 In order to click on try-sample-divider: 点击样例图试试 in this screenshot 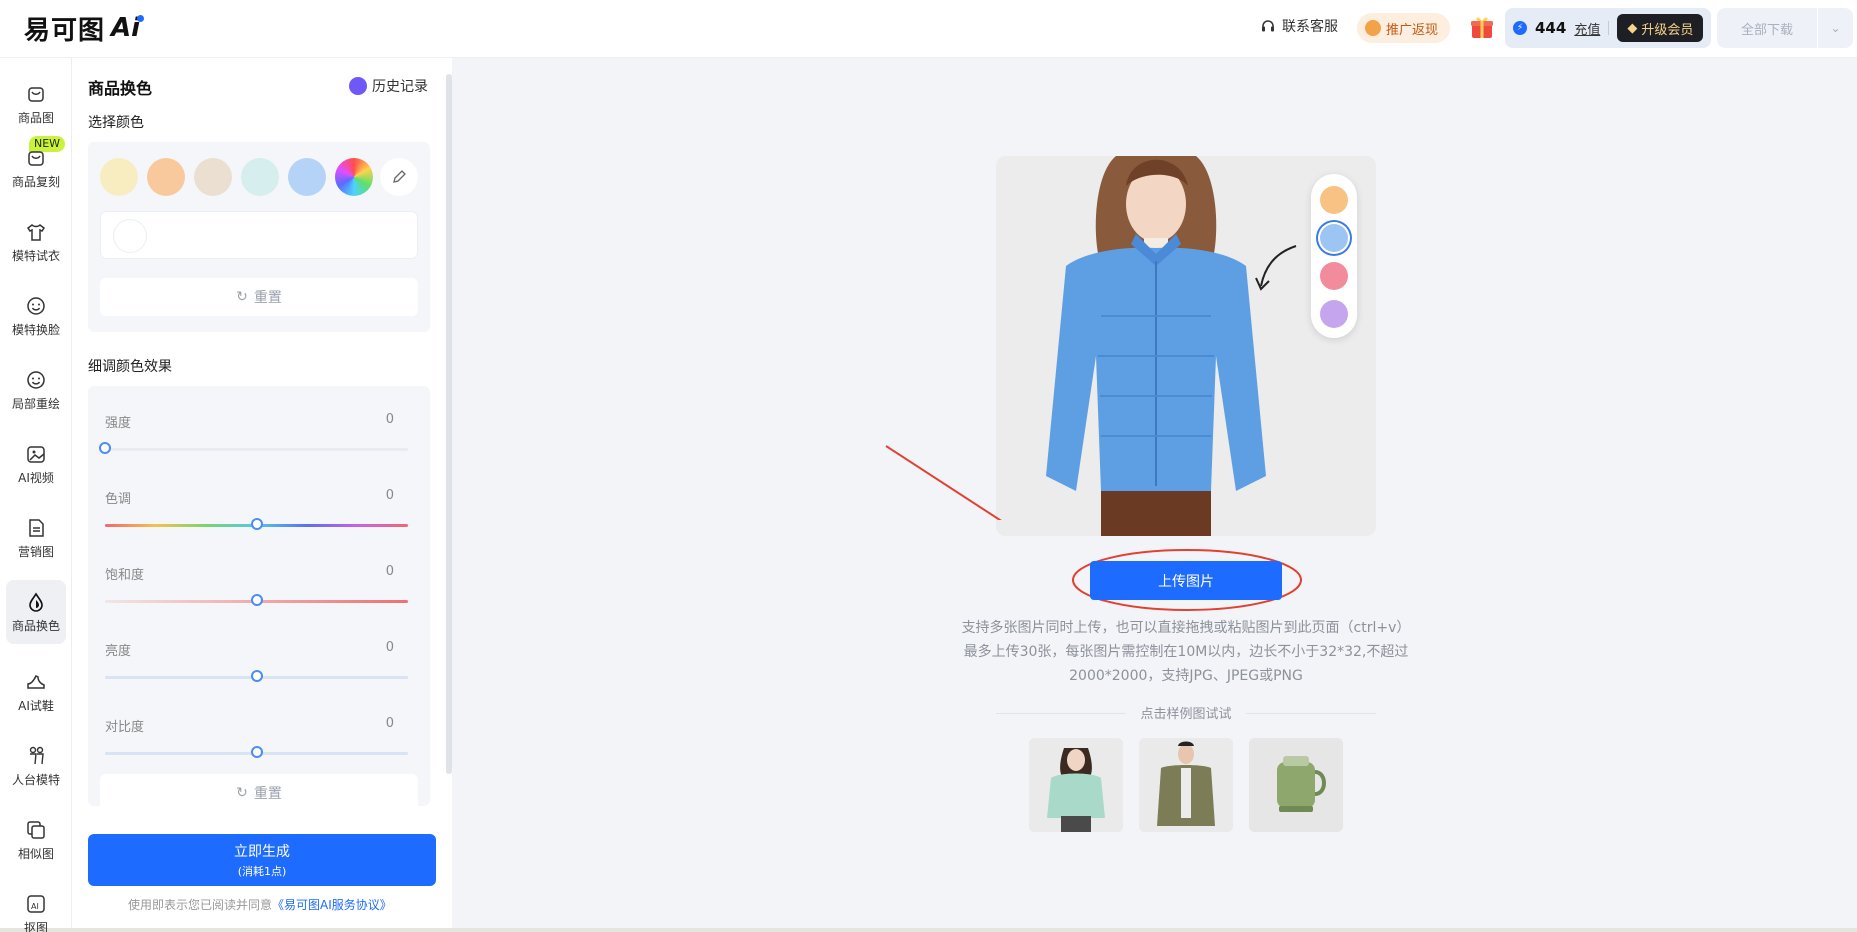, I will do `click(1186, 713)`.